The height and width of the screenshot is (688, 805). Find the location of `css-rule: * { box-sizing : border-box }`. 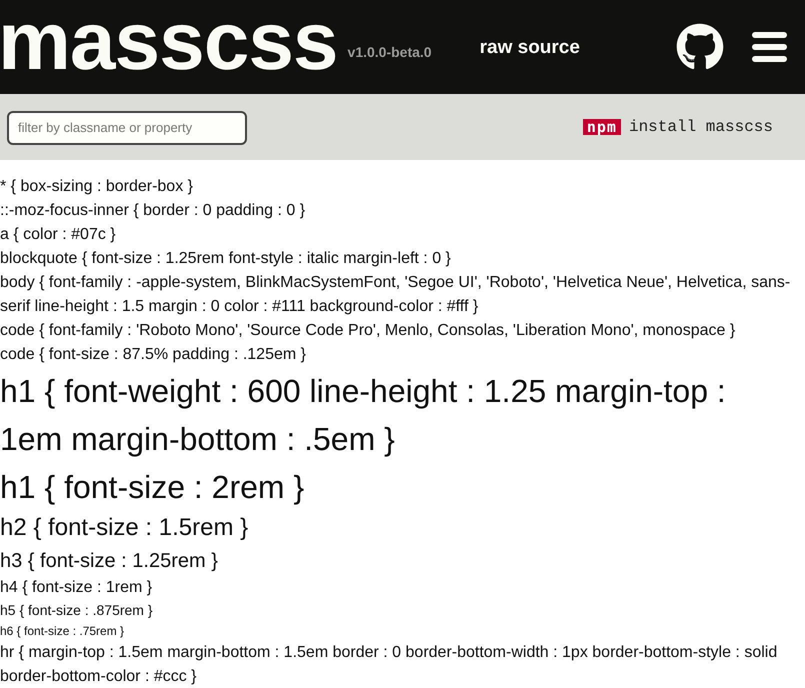

css-rule: * { box-sizing : border-box } is located at coordinates (97, 187).